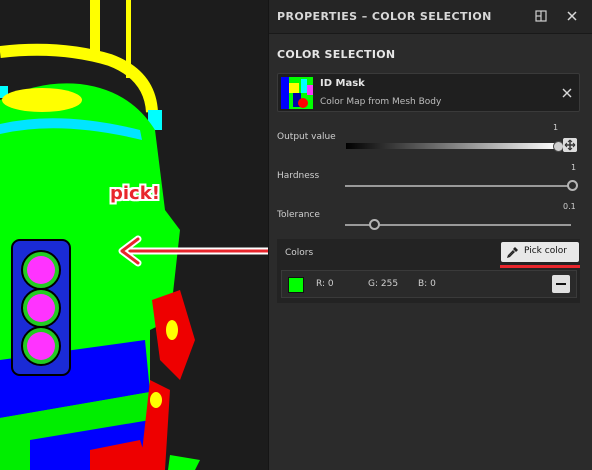  I want to click on resource-description: Color Map from Mesh Body, so click(381, 102).